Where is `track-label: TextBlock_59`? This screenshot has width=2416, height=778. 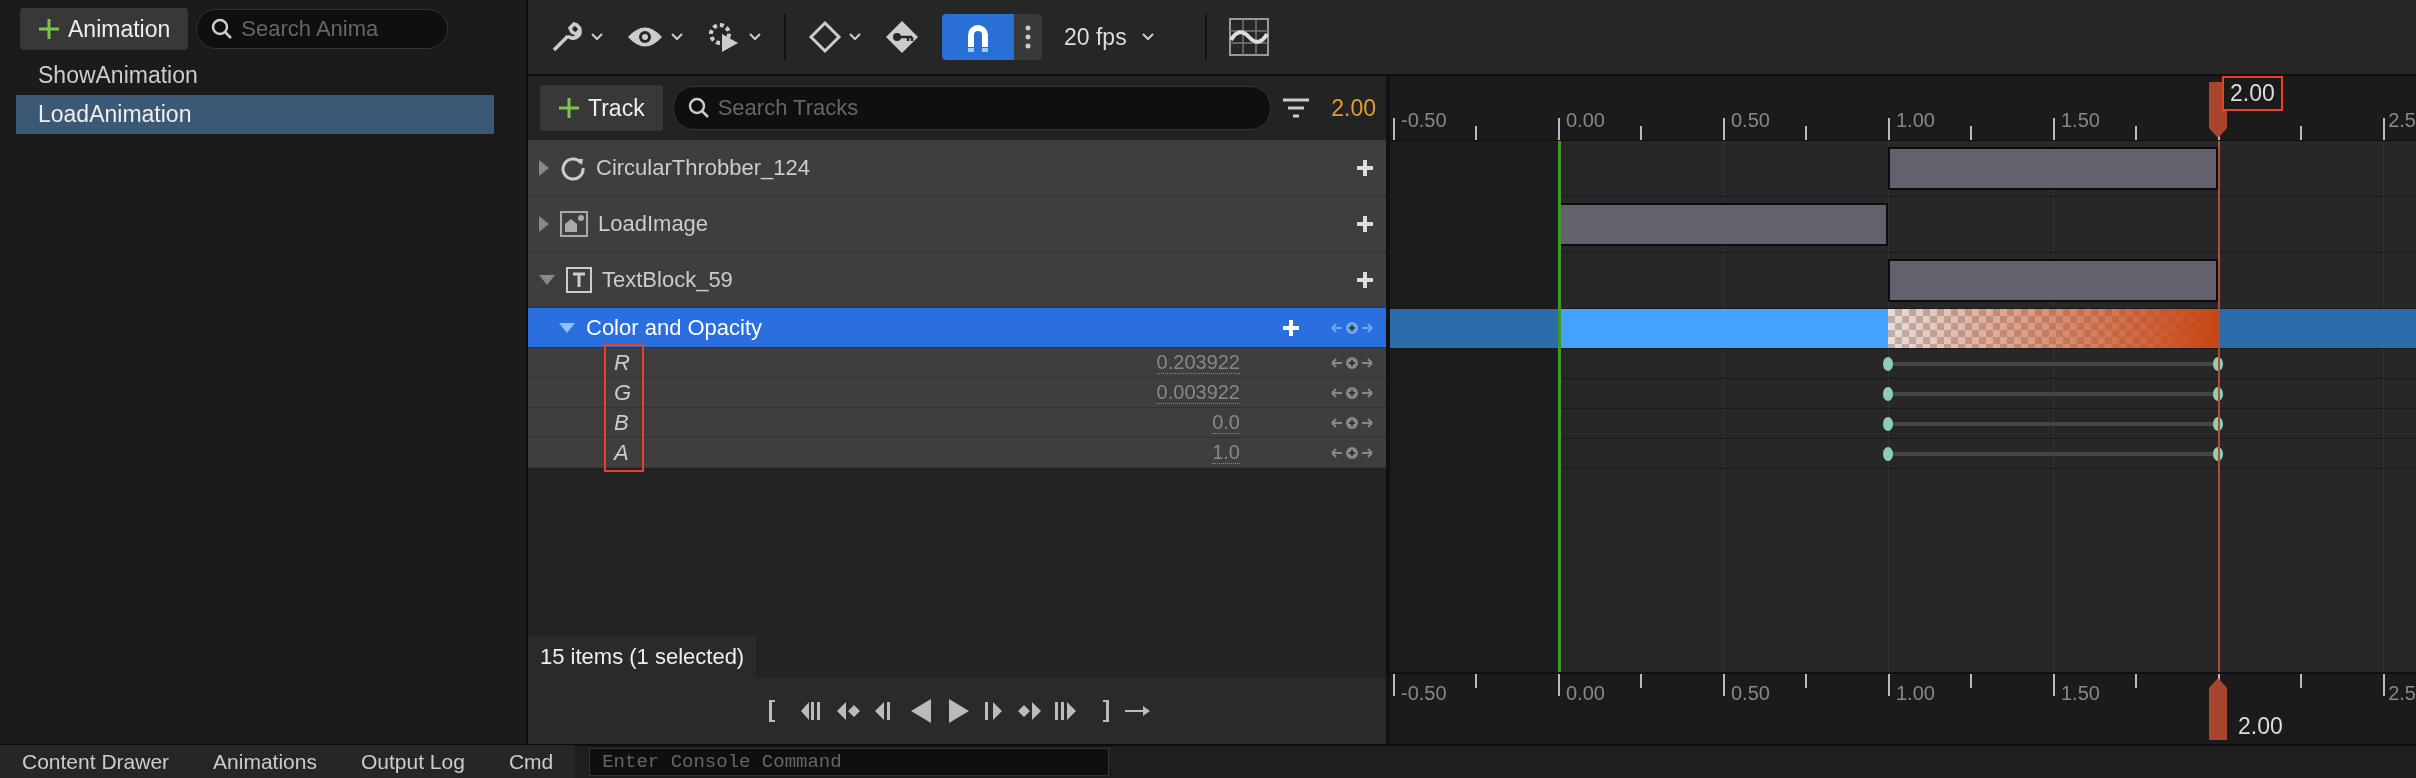 track-label: TextBlock_59 is located at coordinates (667, 279).